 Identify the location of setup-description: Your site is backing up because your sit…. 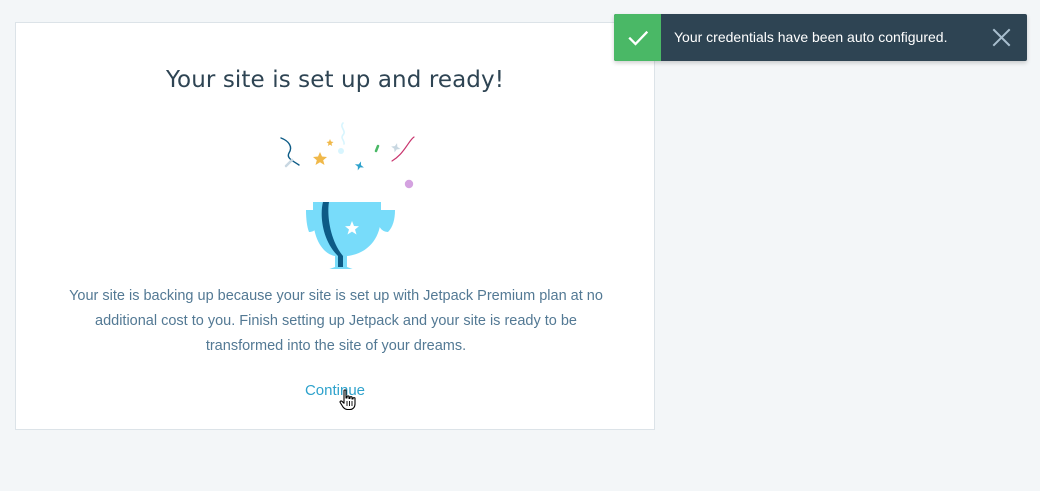
(336, 321).